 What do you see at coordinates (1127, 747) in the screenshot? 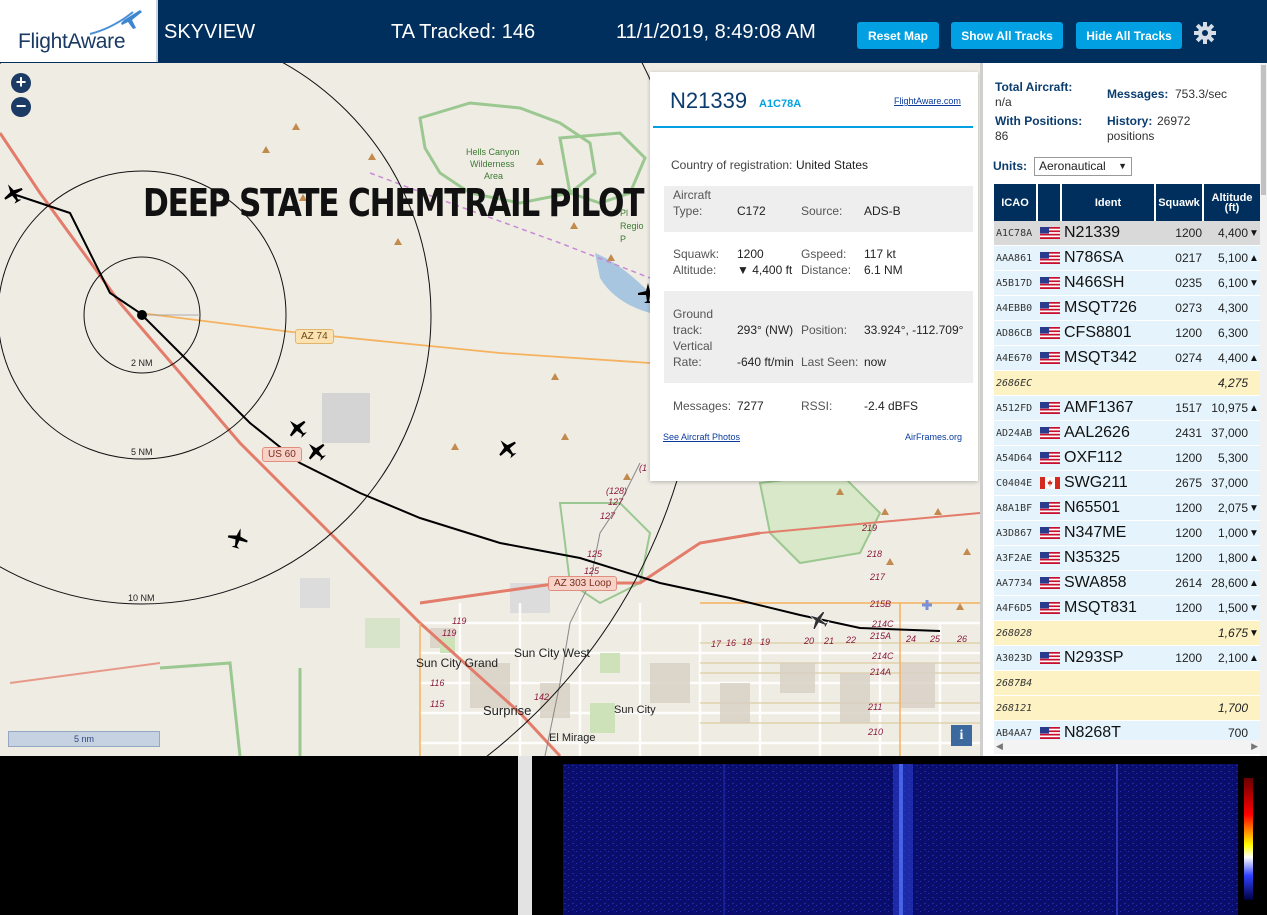
I see `table-horizontal-scrollbar: ◀ ▶` at bounding box center [1127, 747].